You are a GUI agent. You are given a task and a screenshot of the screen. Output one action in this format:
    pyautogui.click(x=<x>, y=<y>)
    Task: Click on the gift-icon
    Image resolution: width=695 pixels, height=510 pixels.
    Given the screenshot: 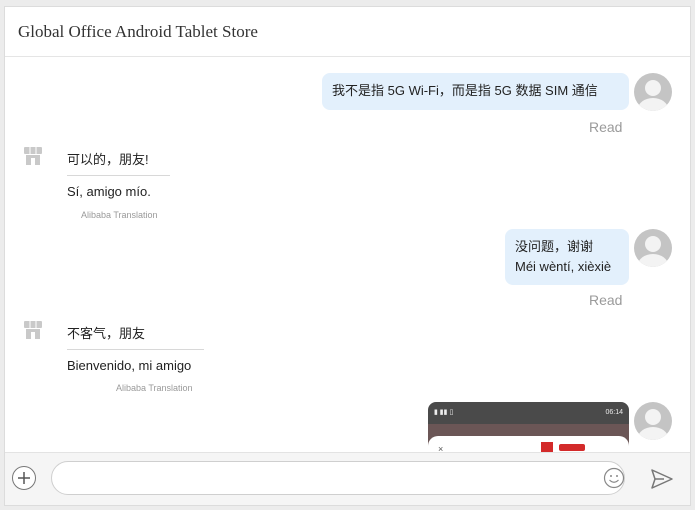 What is the action you would take?
    pyautogui.click(x=547, y=447)
    